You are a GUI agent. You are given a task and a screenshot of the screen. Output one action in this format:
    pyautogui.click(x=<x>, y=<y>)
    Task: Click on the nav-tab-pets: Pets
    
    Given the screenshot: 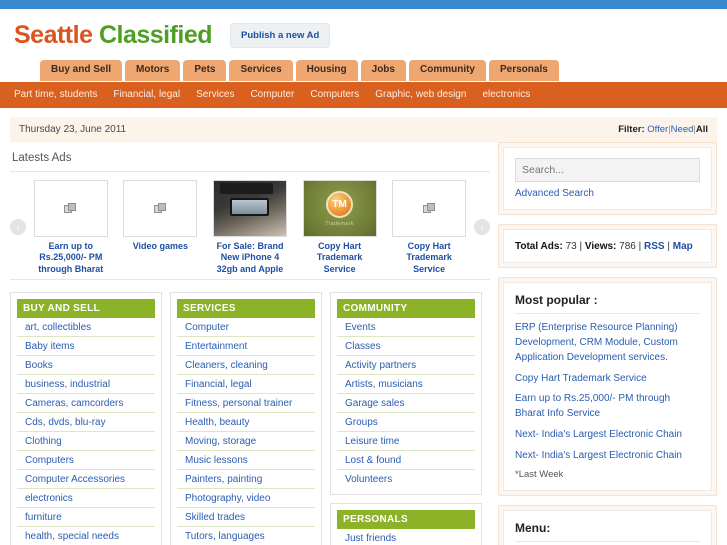 What is the action you would take?
    pyautogui.click(x=205, y=70)
    